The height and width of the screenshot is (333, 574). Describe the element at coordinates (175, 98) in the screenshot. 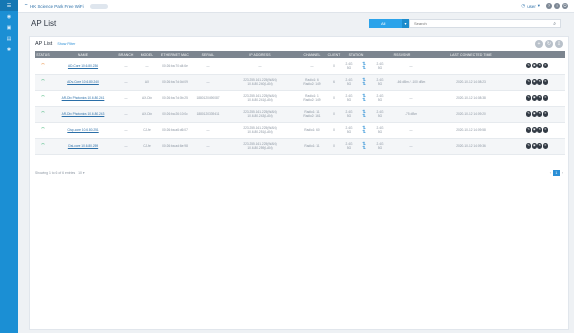

I see `mac-cell: 00:26:ba:7d:0b:25` at that location.